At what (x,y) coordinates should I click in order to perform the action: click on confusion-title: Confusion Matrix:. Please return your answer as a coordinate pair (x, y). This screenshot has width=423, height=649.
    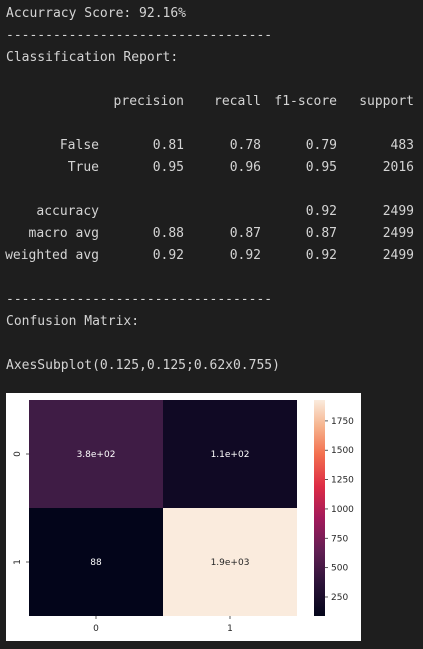
    Looking at the image, I should click on (73, 321).